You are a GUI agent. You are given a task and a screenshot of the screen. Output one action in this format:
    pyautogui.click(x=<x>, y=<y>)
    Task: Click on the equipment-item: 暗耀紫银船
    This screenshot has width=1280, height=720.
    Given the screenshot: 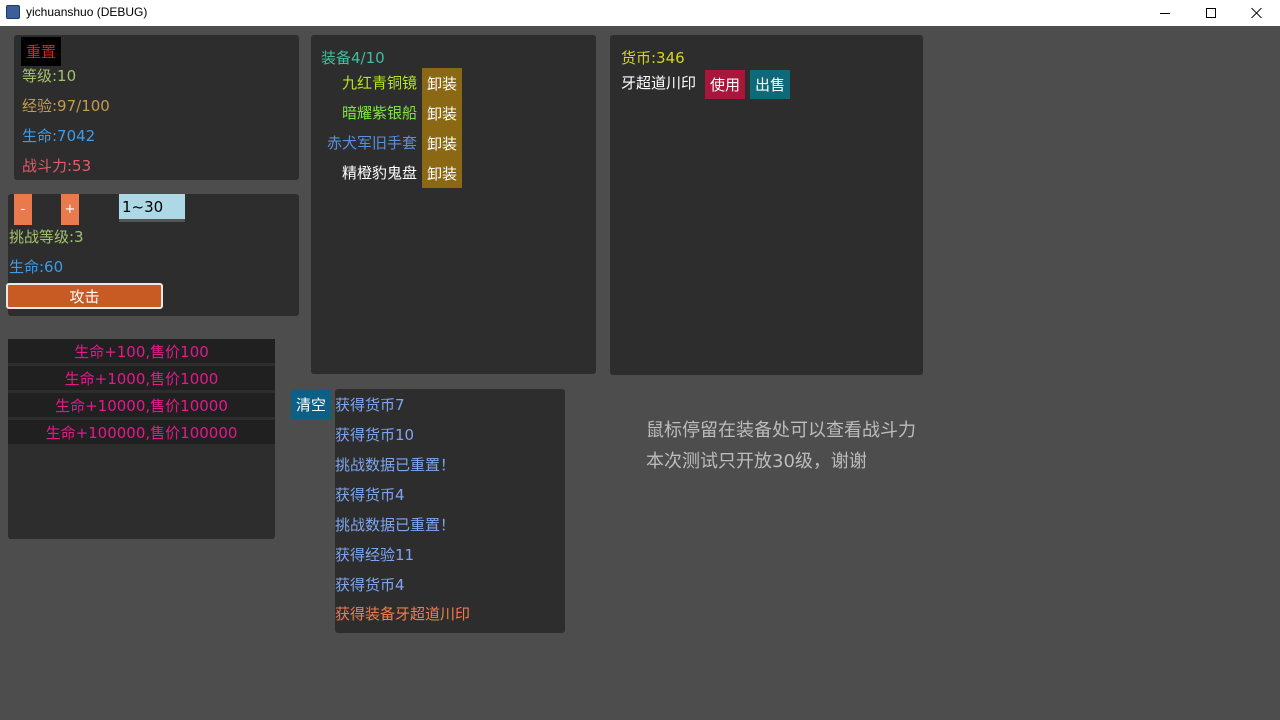 What is the action you would take?
    pyautogui.click(x=379, y=113)
    